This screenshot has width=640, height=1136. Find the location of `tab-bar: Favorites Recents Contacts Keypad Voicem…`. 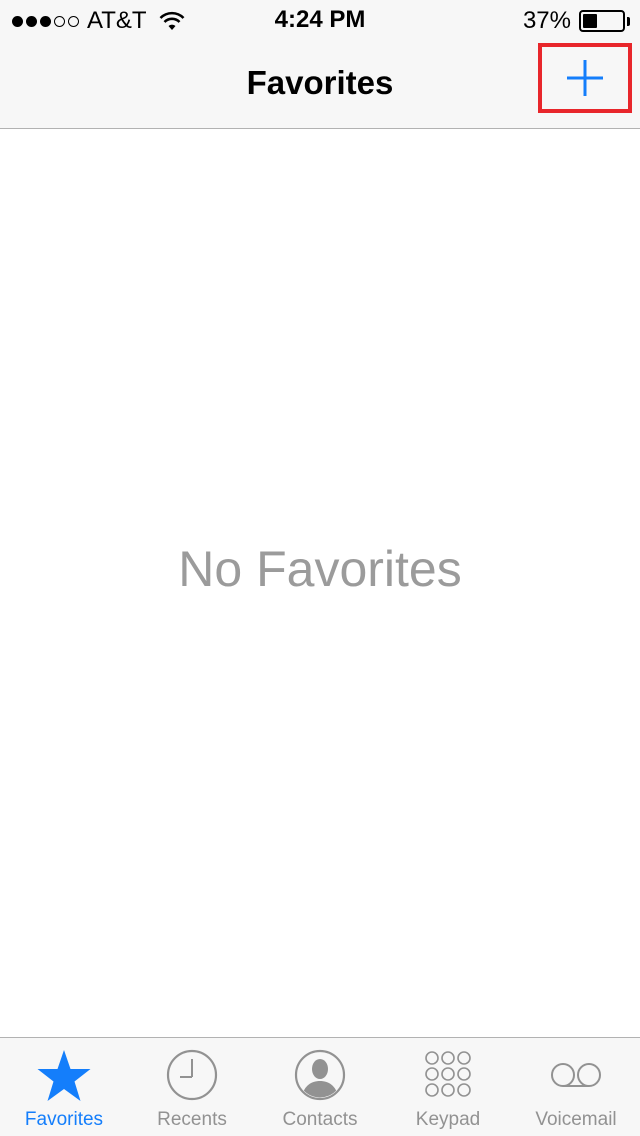

tab-bar: Favorites Recents Contacts Keypad Voicem… is located at coordinates (320, 1086).